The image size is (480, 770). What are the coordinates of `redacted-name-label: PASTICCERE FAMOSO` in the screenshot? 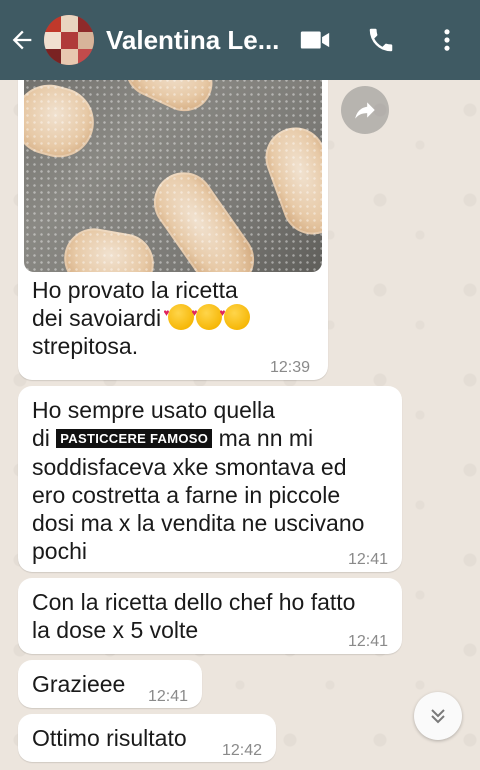 It's located at (134, 438).